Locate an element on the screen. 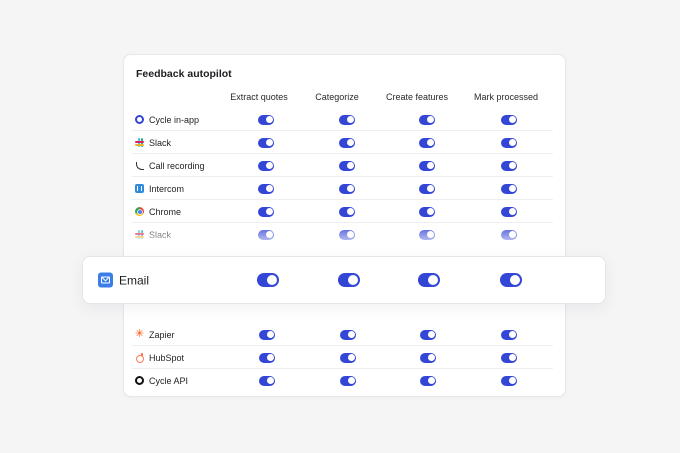 The image size is (680, 453). row-label: Cycle API is located at coordinates (169, 380).